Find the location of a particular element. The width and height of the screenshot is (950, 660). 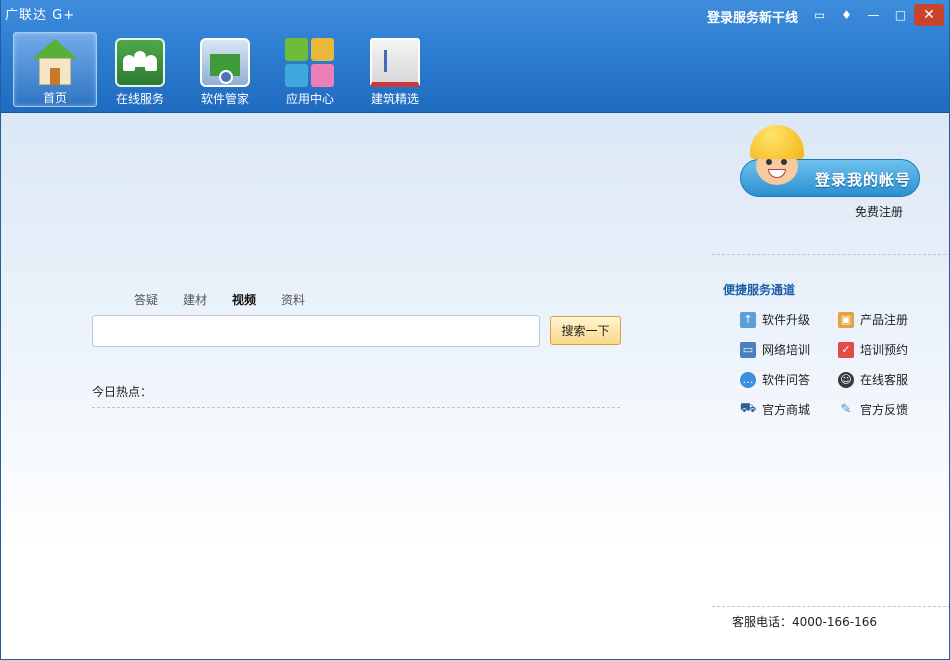

search-input is located at coordinates (316, 331).